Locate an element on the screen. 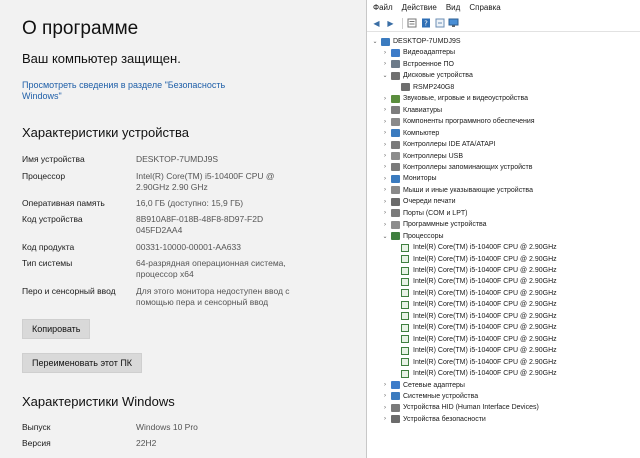 Image resolution: width=640 pixels, height=458 pixels. monitor-icon is located at coordinates (453, 23).